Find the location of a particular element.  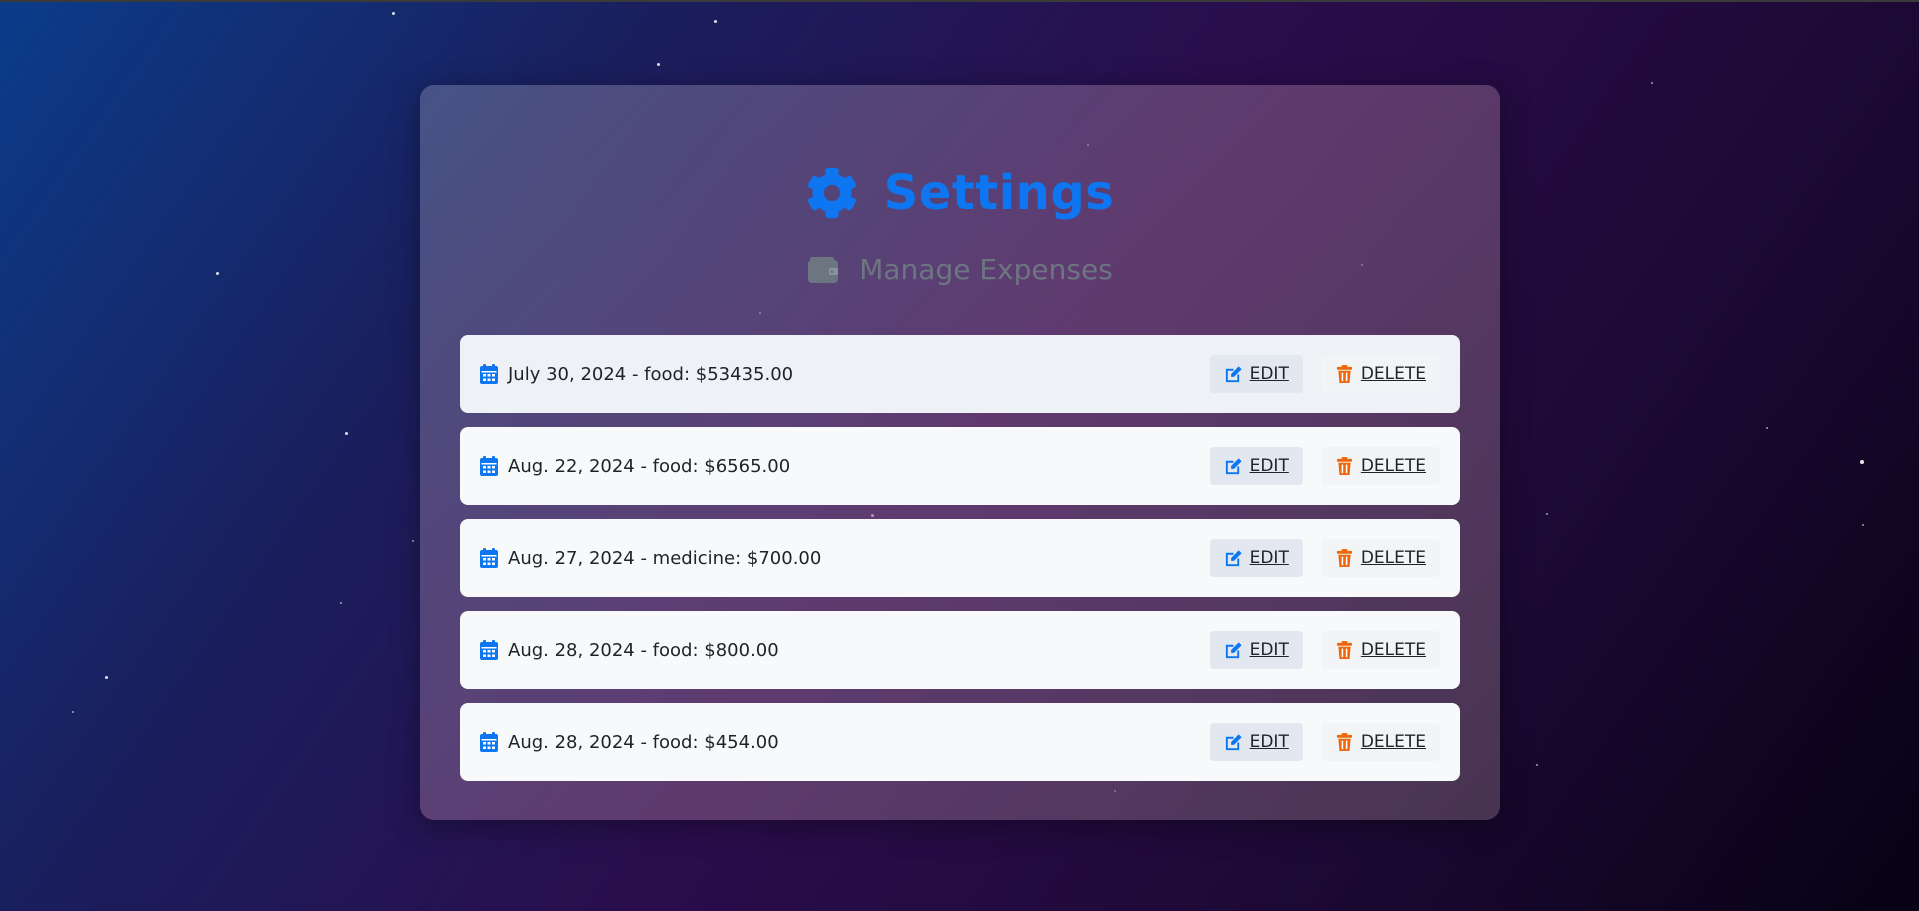

expense-text: Aug. 28, 2024 - food: $800.00 is located at coordinates (643, 650).